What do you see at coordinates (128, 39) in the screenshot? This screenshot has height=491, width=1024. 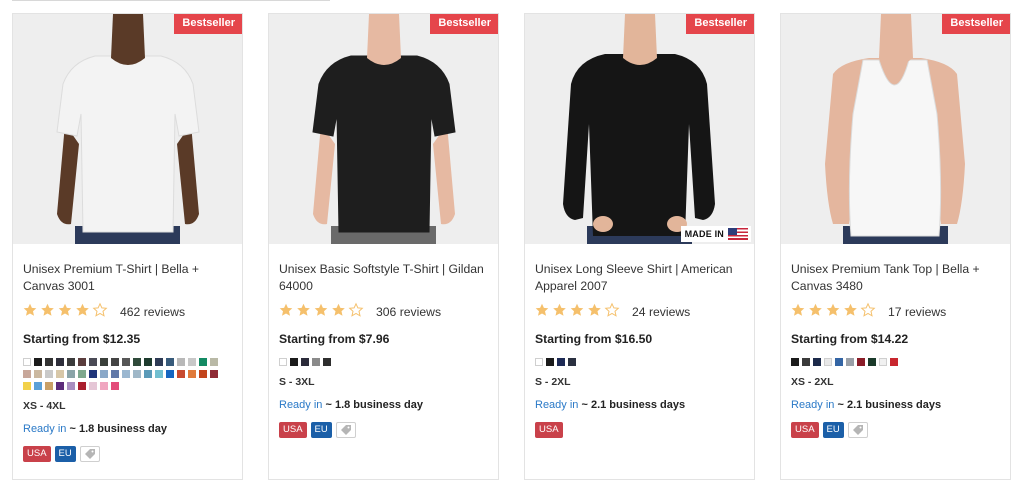 I see `neck` at bounding box center [128, 39].